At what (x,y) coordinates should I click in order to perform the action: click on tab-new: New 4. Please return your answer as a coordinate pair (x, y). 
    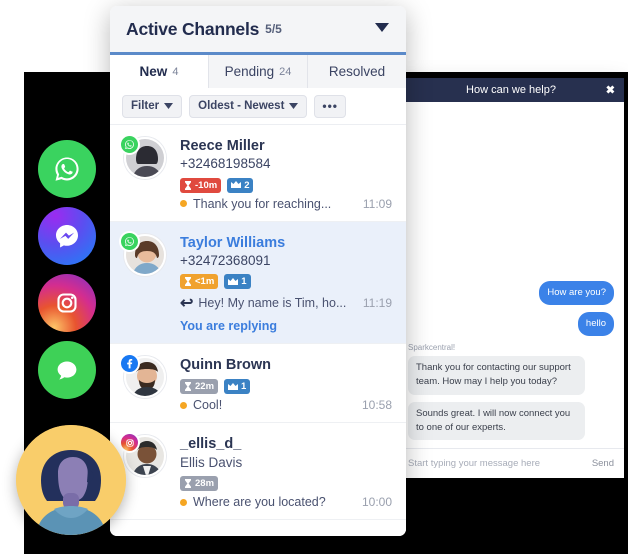
    Looking at the image, I should click on (159, 71).